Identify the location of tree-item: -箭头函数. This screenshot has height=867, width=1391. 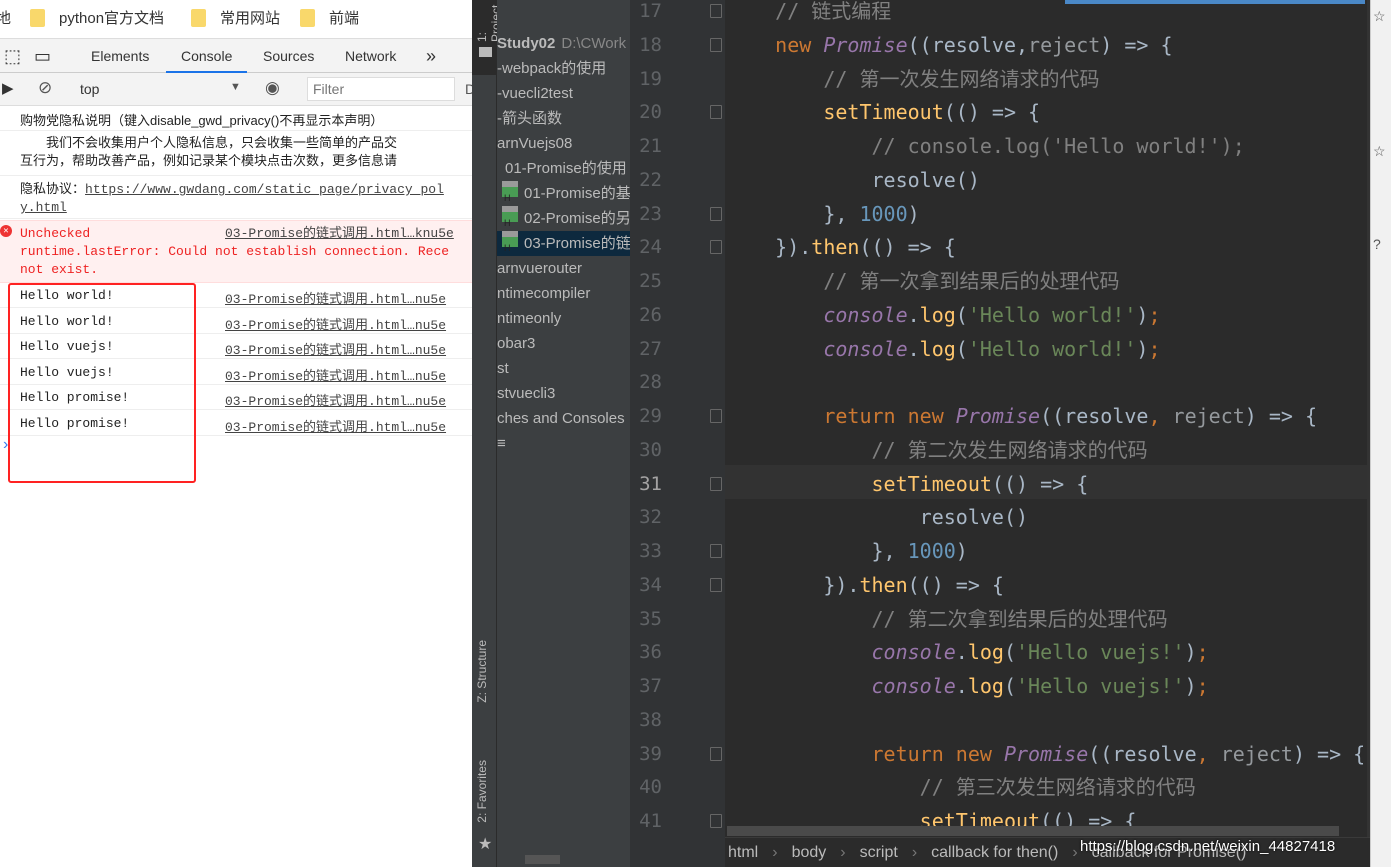
(529, 118).